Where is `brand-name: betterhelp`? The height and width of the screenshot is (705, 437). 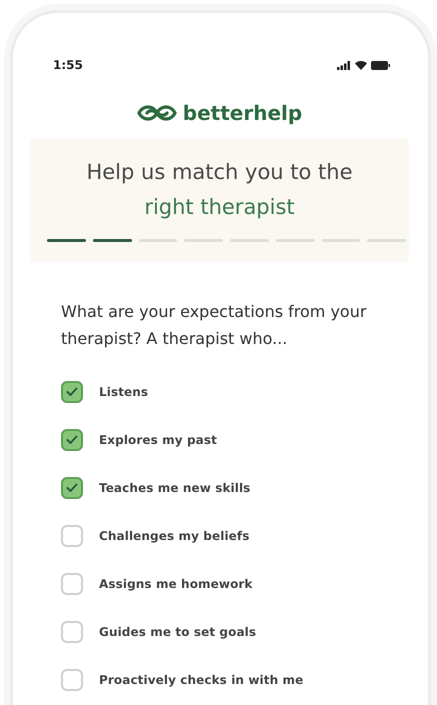
brand-name: betterhelp is located at coordinates (242, 113).